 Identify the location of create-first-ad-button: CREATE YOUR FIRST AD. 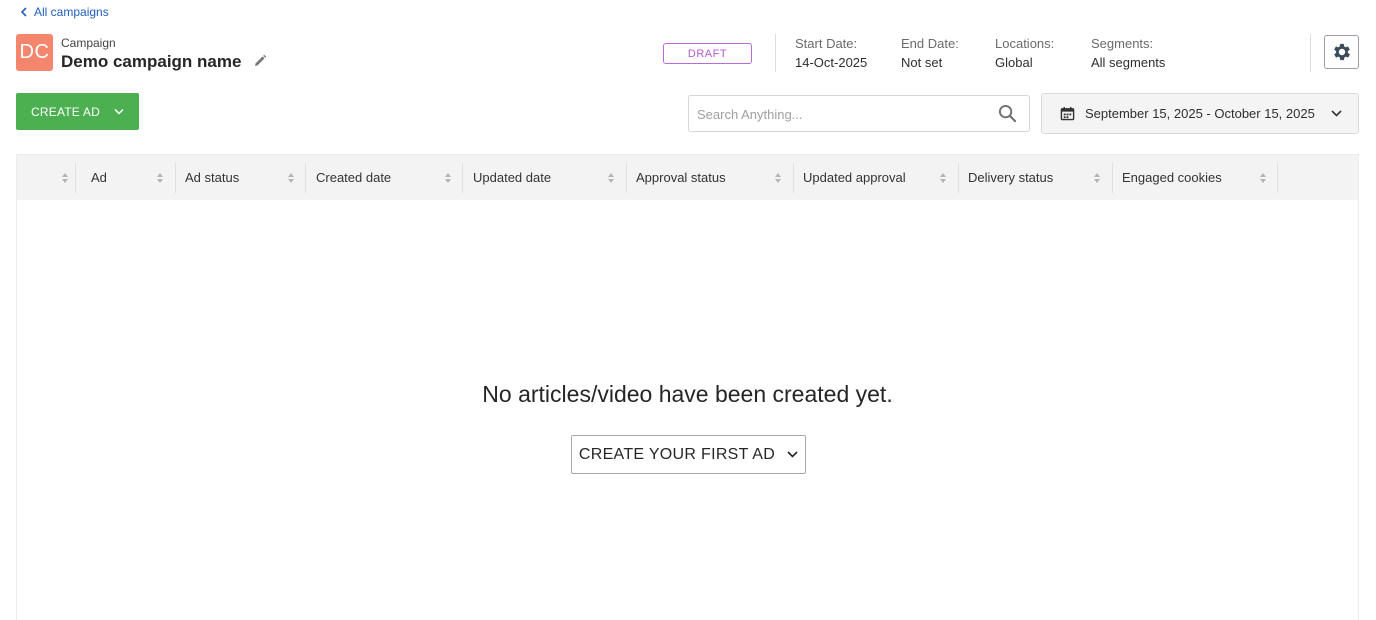
(688, 454).